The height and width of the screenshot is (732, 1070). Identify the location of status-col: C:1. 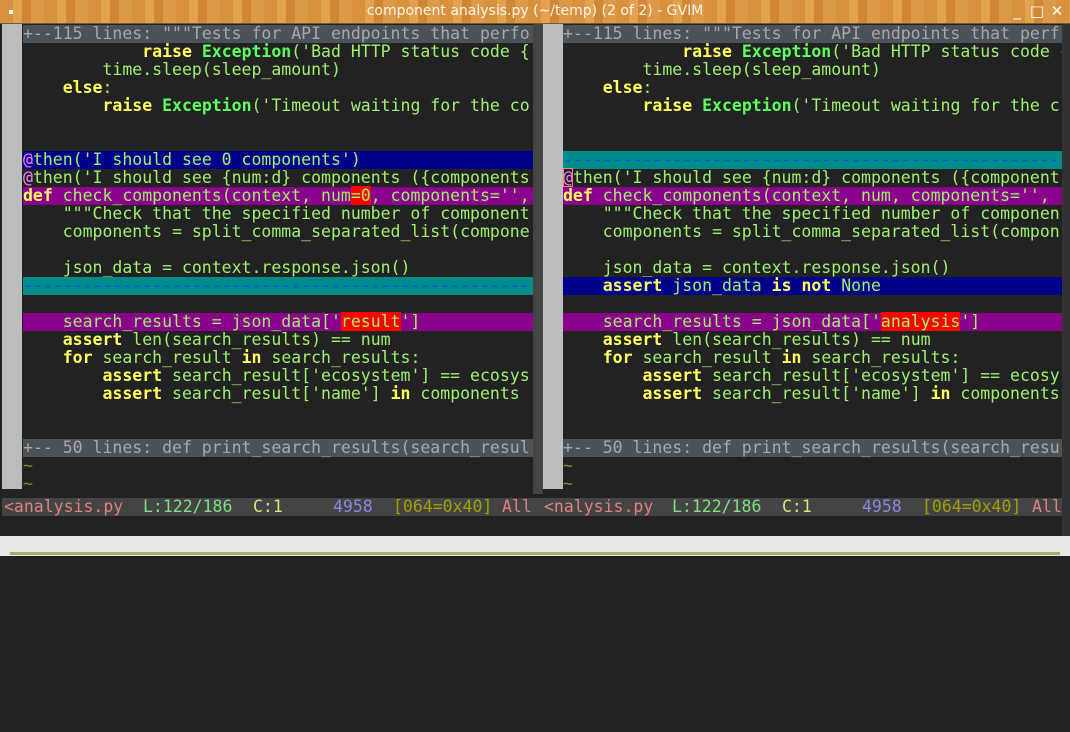
(268, 506).